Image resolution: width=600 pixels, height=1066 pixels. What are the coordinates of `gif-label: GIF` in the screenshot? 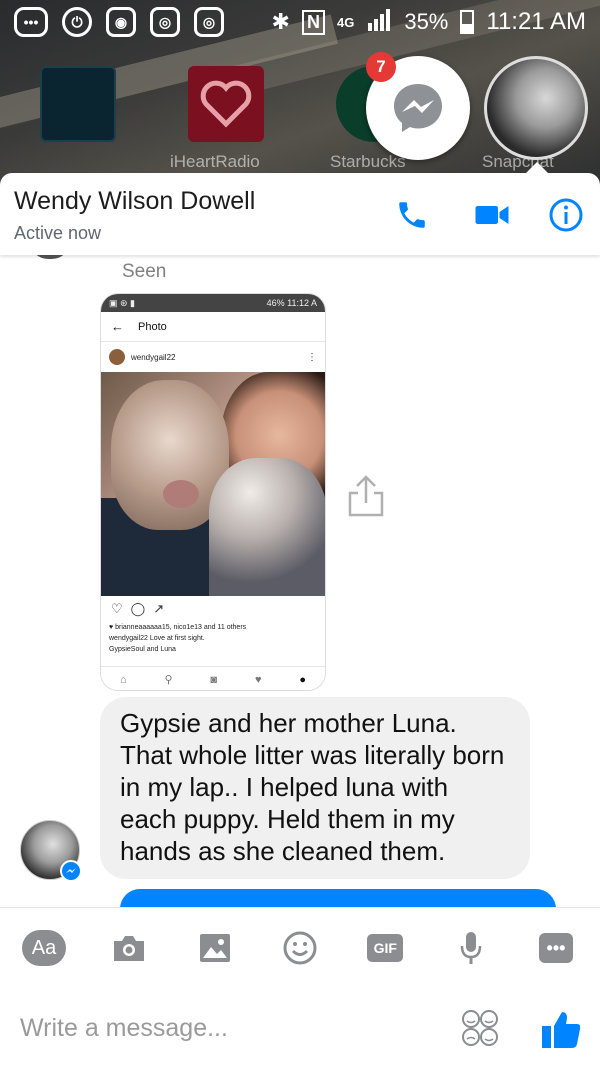 It's located at (385, 948).